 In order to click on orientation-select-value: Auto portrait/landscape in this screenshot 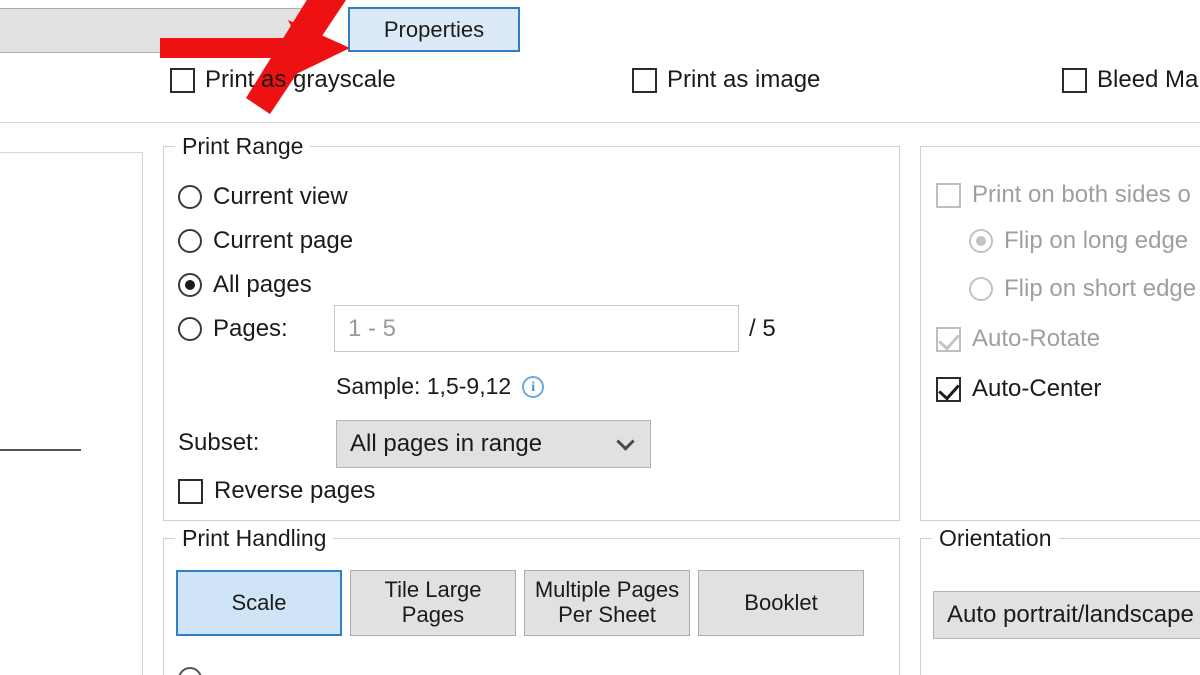, I will do `click(1070, 614)`.